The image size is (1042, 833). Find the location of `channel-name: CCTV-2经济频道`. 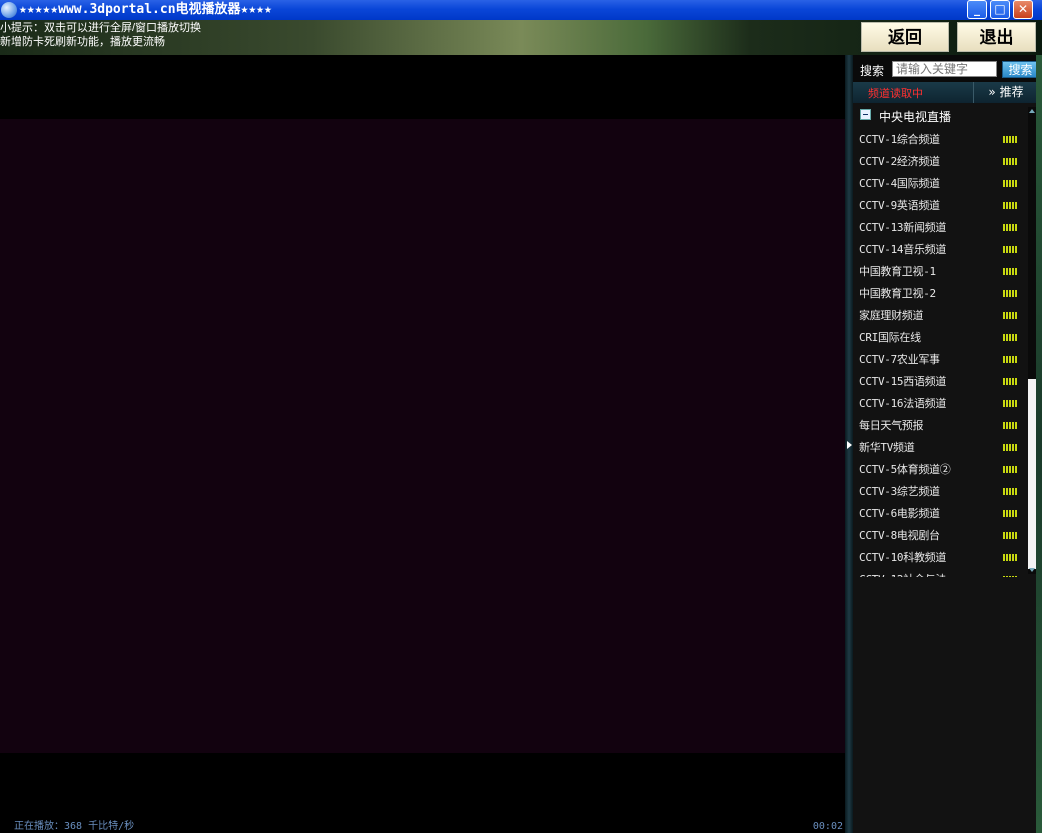

channel-name: CCTV-2经济频道 is located at coordinates (899, 161).